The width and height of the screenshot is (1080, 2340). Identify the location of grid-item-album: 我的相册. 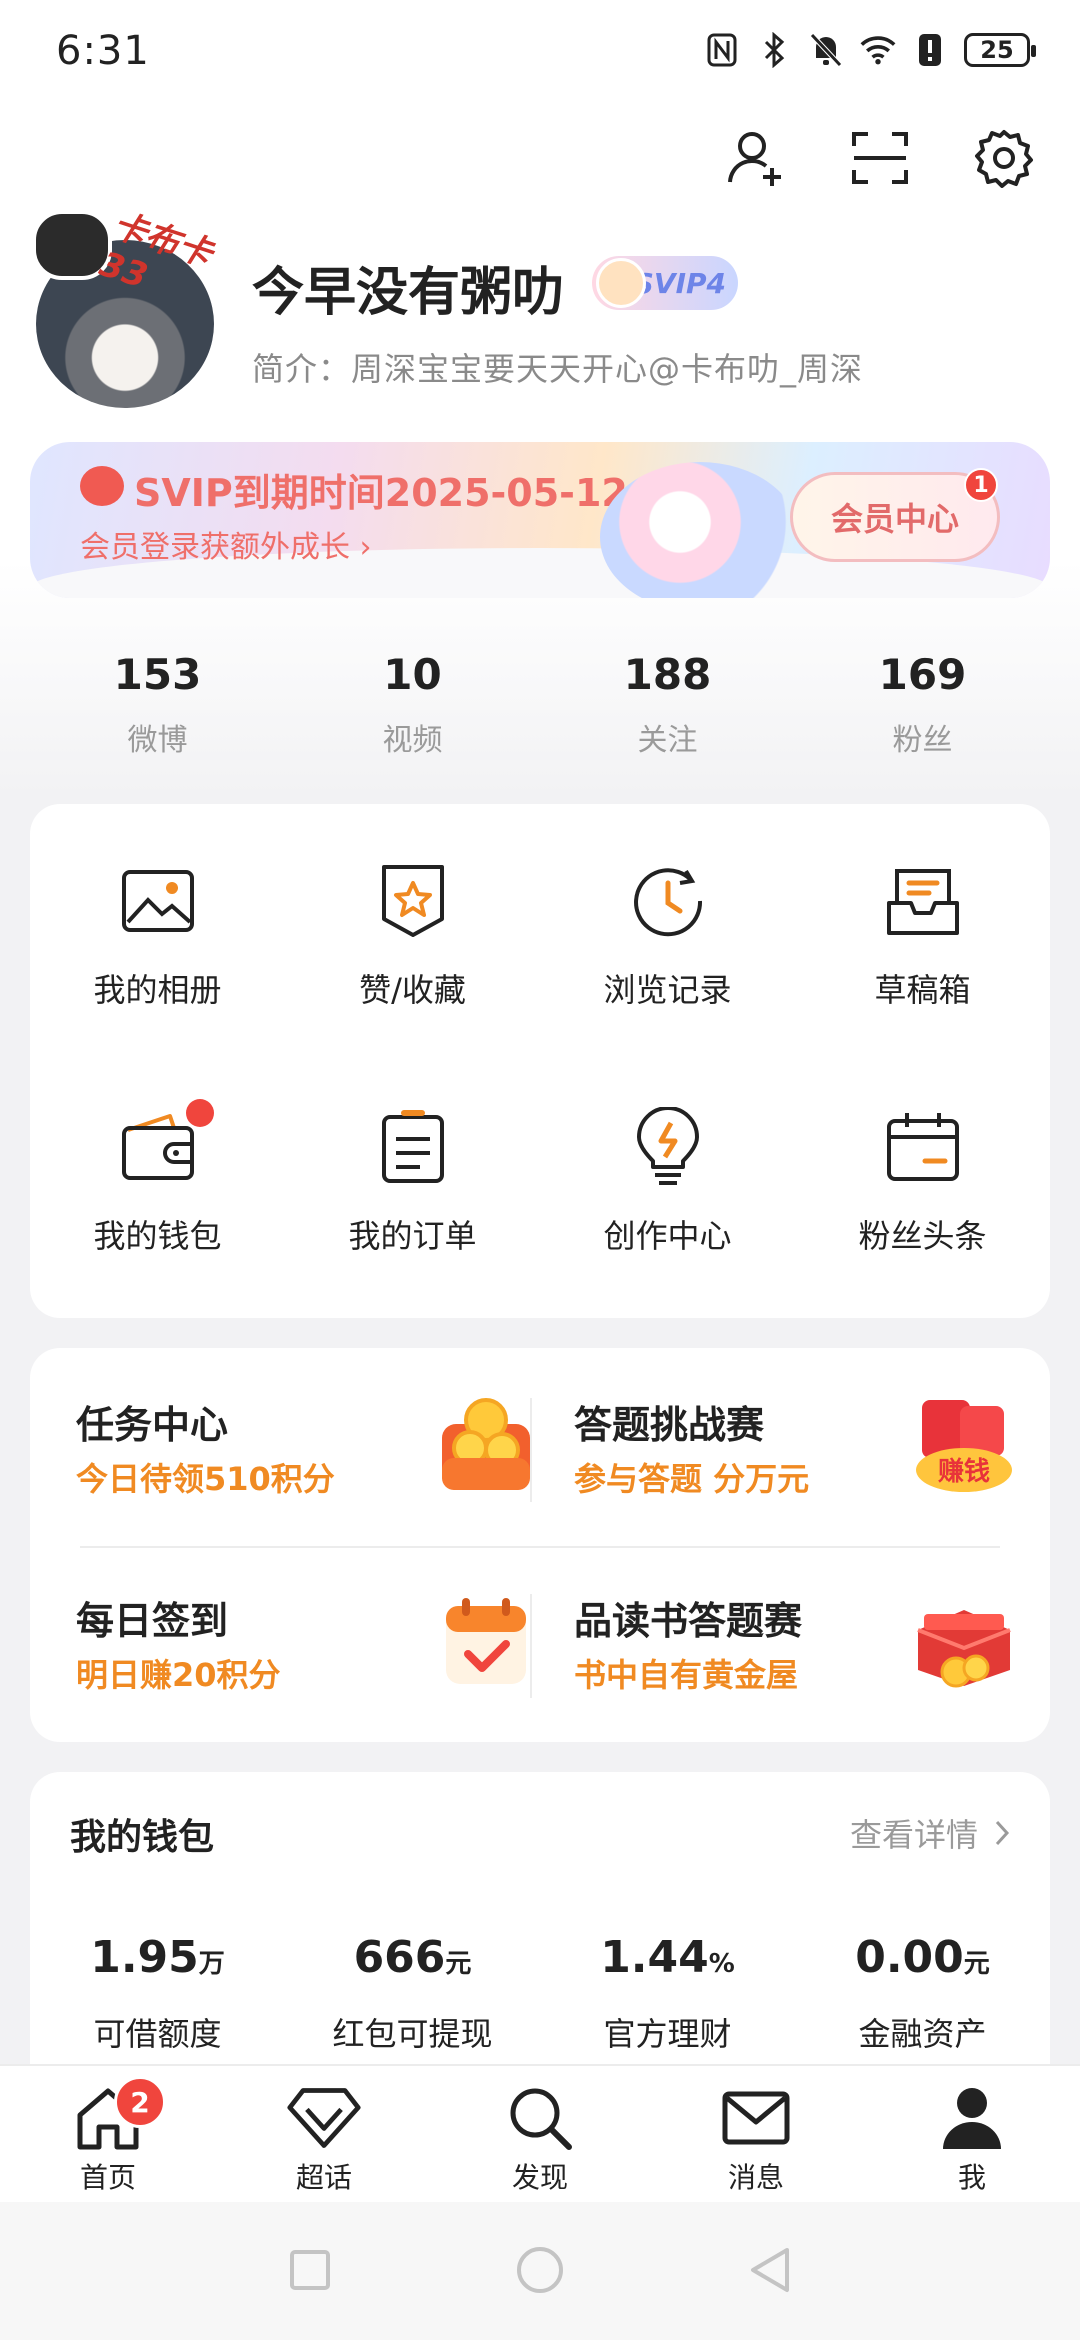
(157, 935).